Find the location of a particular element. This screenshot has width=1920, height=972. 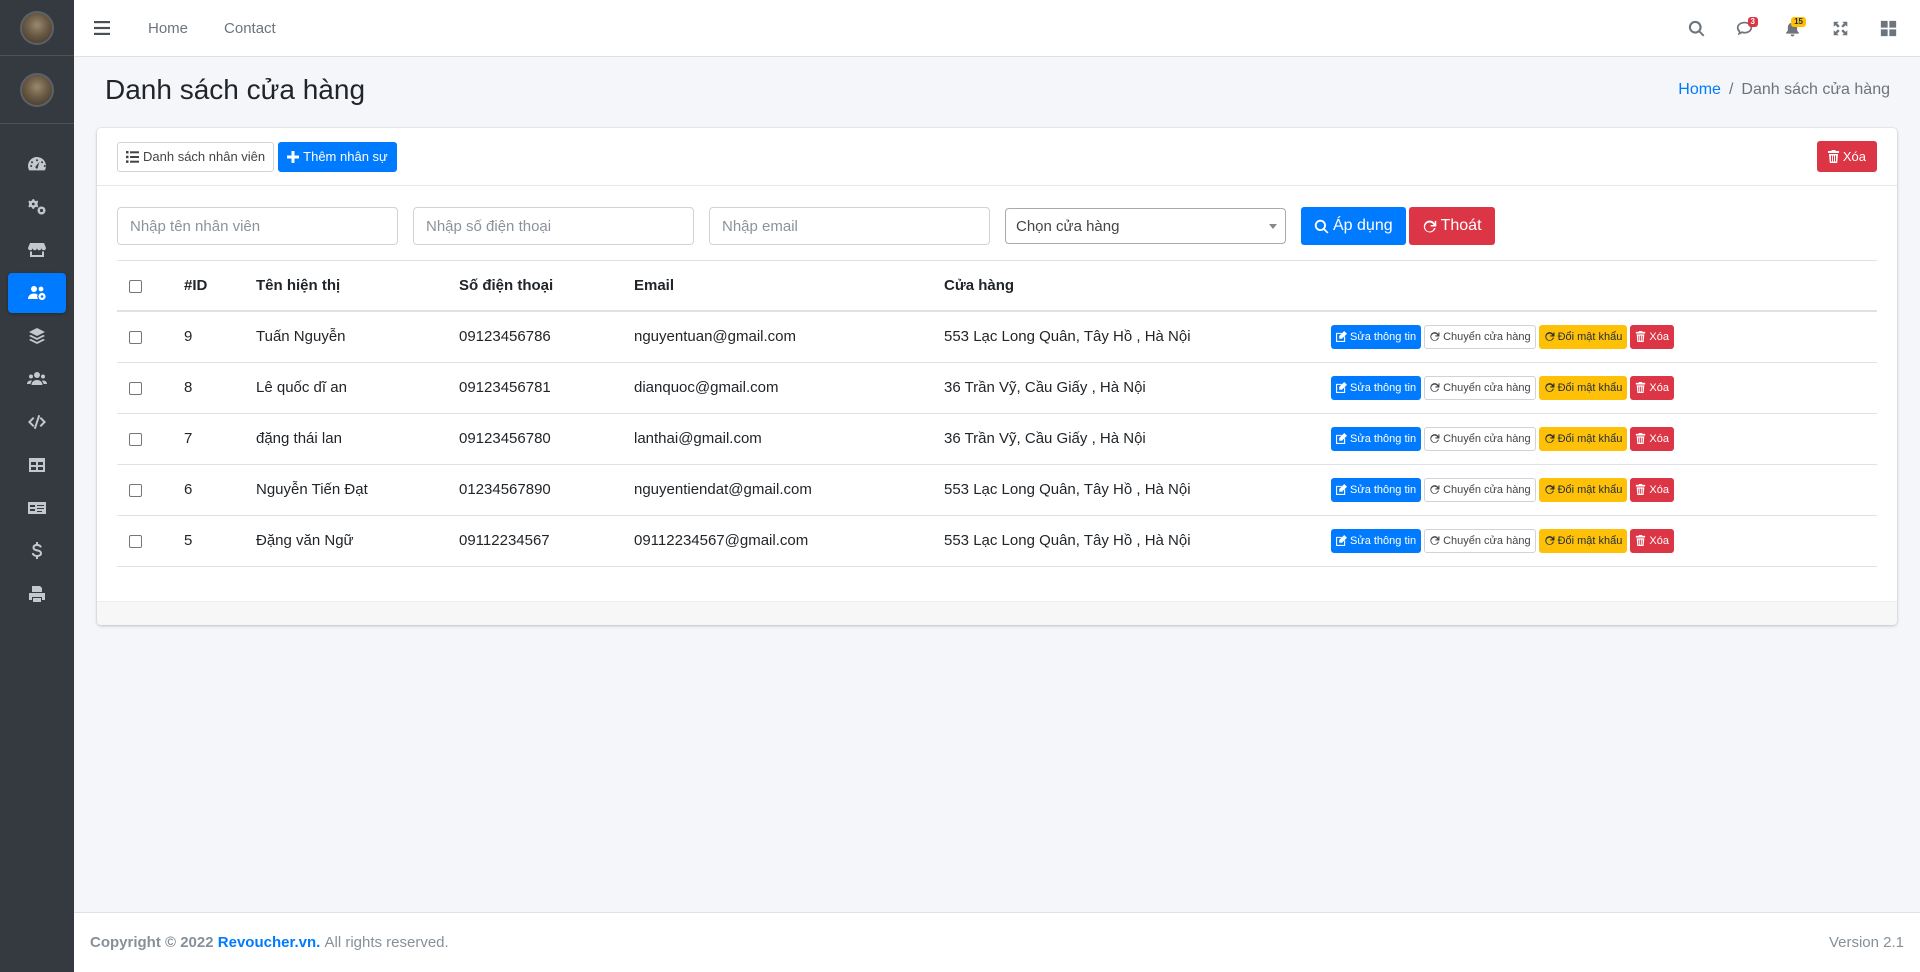

fullscreen-button is located at coordinates (1840, 28).